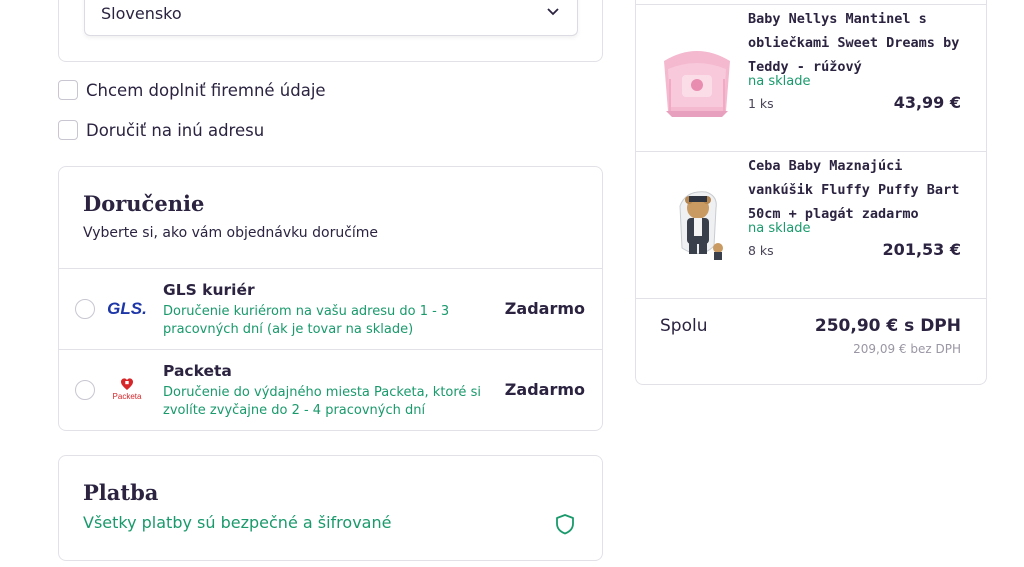  Describe the element at coordinates (684, 326) in the screenshot. I see `total-label: Spolu` at that location.